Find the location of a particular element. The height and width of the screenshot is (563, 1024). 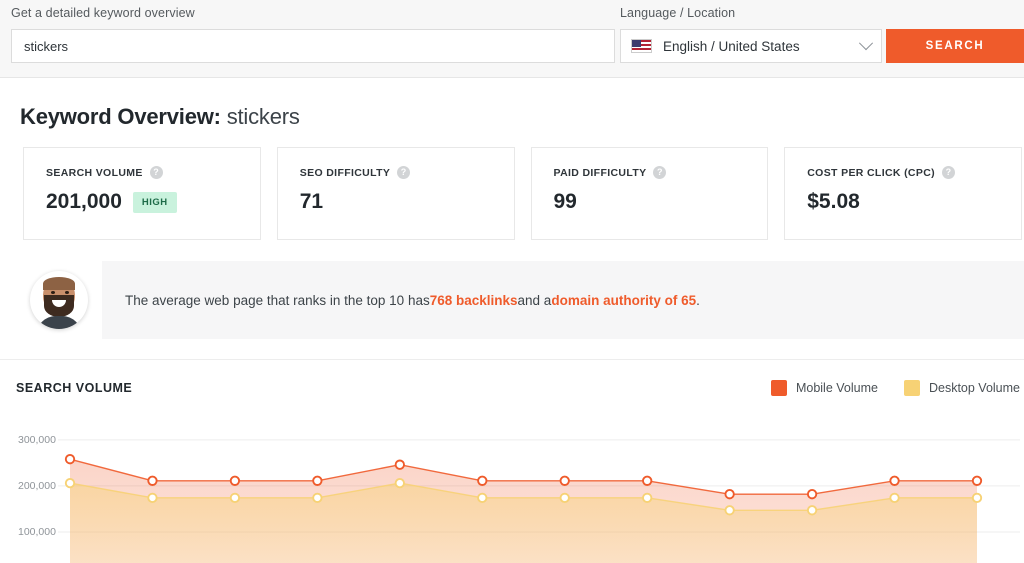

chevron-down-icon is located at coordinates (866, 43).